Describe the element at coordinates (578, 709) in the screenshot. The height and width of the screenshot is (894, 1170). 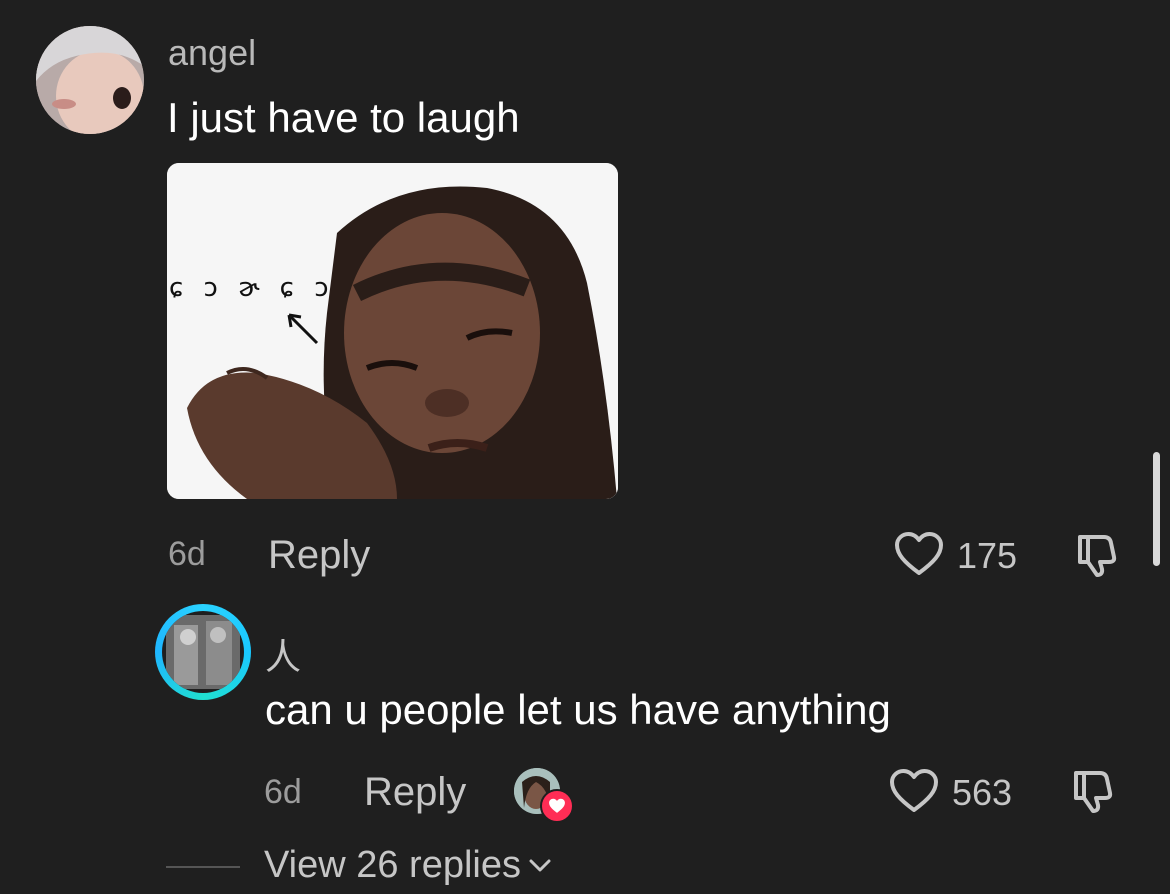
I see `comment-text: can u people let us have anything` at that location.